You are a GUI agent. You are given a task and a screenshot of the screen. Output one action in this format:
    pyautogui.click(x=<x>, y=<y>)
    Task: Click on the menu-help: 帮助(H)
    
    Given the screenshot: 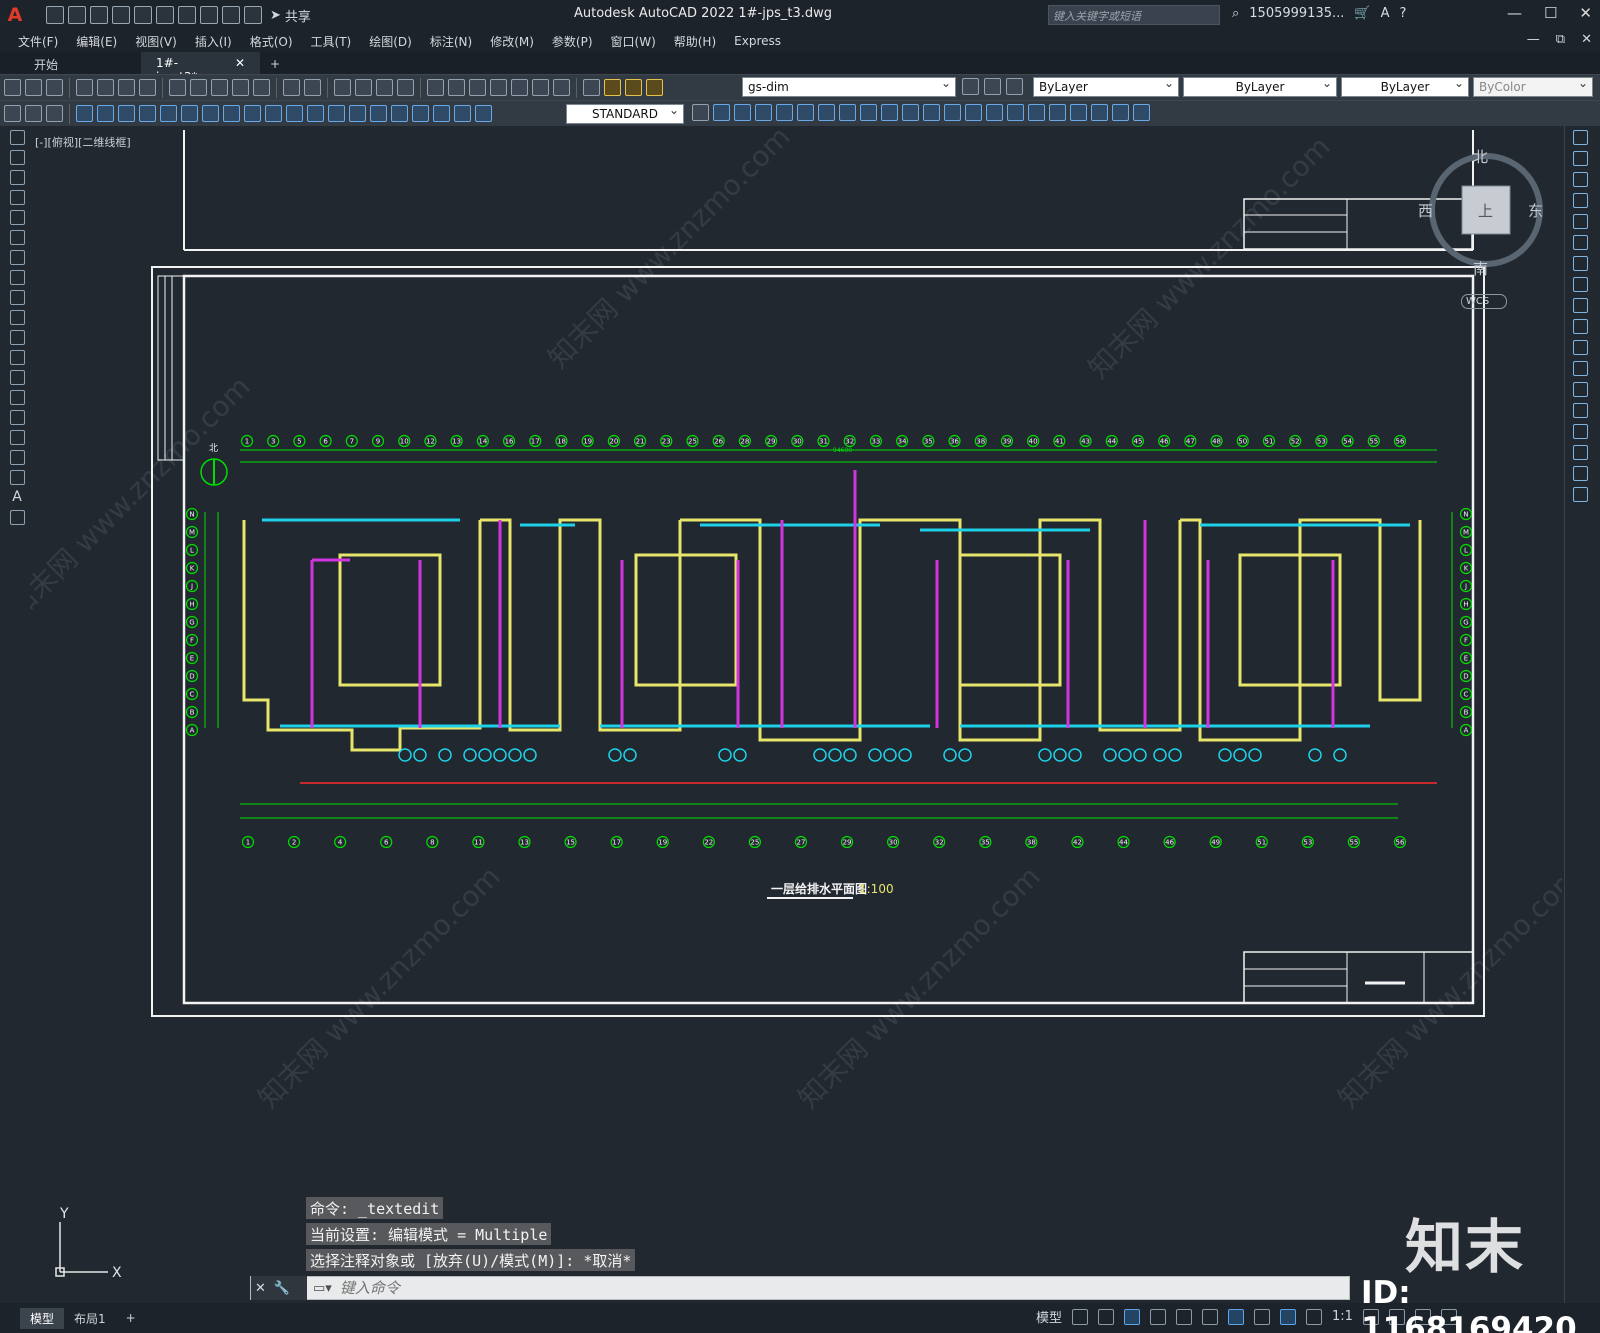 What is the action you would take?
    pyautogui.click(x=695, y=41)
    